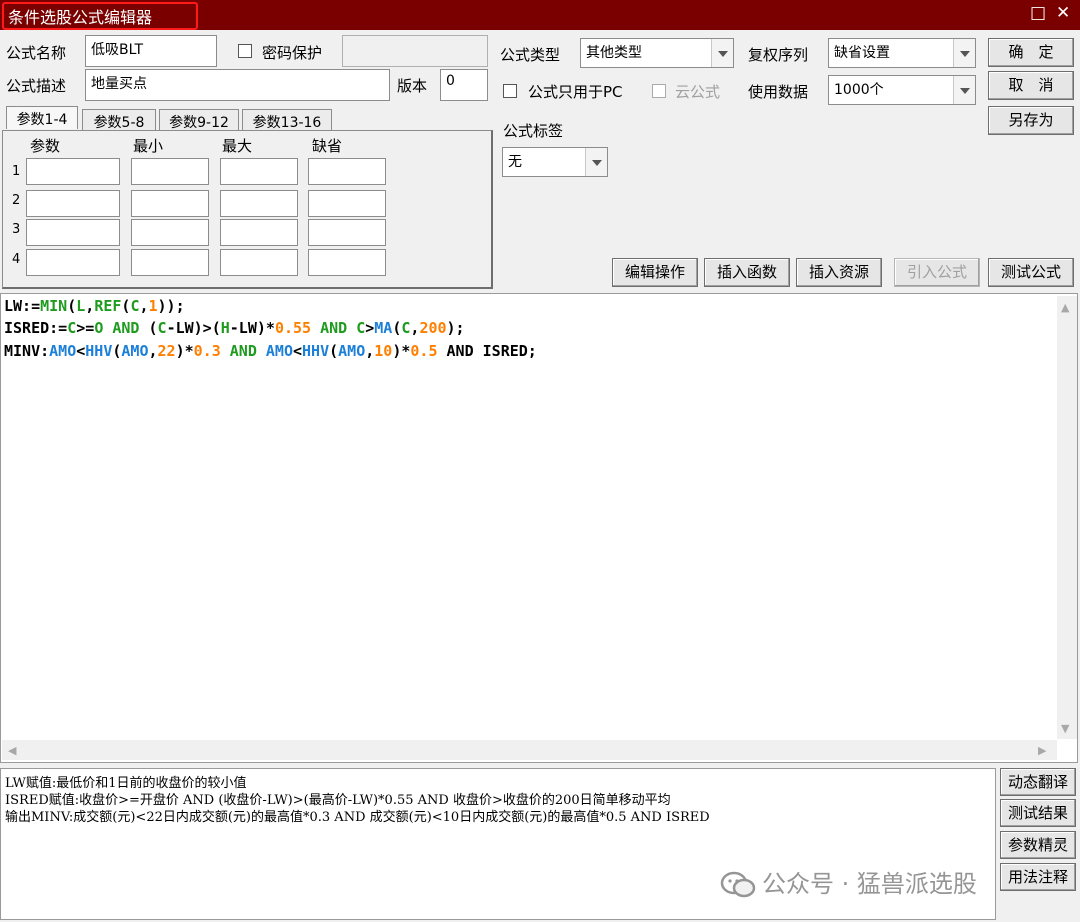 The image size is (1080, 922). What do you see at coordinates (27, 351) in the screenshot?
I see `code-token: MINV:` at bounding box center [27, 351].